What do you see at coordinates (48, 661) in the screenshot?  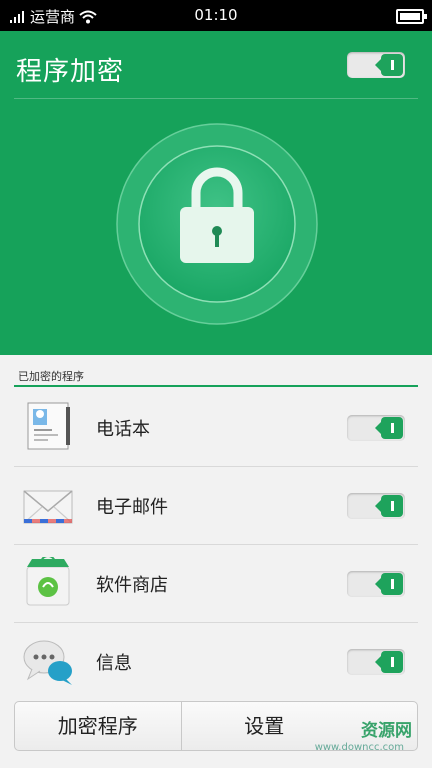 I see `messages-icon` at bounding box center [48, 661].